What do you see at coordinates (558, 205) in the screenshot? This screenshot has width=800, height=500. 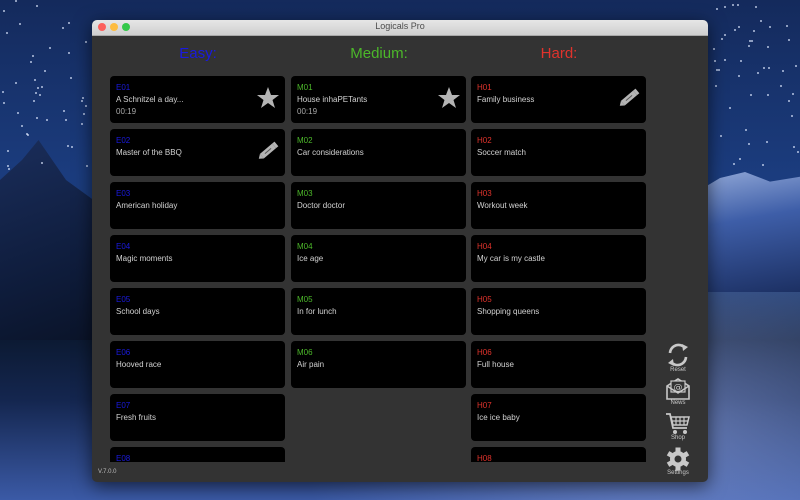 I see `puzzle-card-h03: H03 Workout week` at bounding box center [558, 205].